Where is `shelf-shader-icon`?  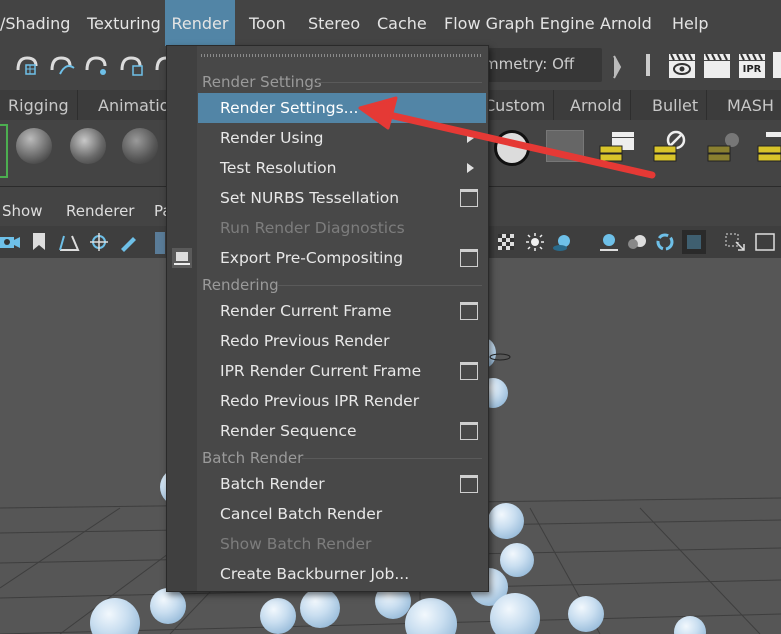 shelf-shader-icon is located at coordinates (88, 146).